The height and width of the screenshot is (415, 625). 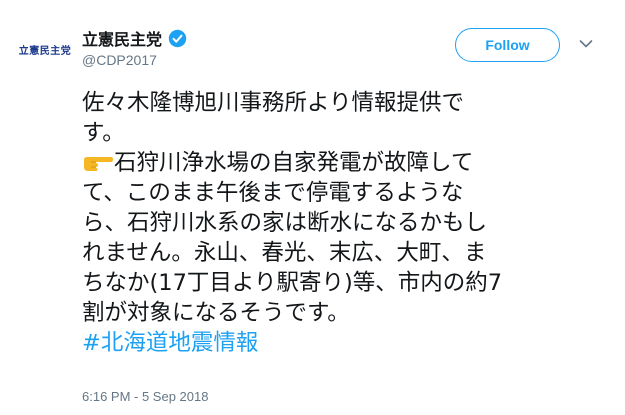 What do you see at coordinates (285, 223) in the screenshot?
I see `tweet-text-line: ら、石狩川水系の家は断水になるかもし` at bounding box center [285, 223].